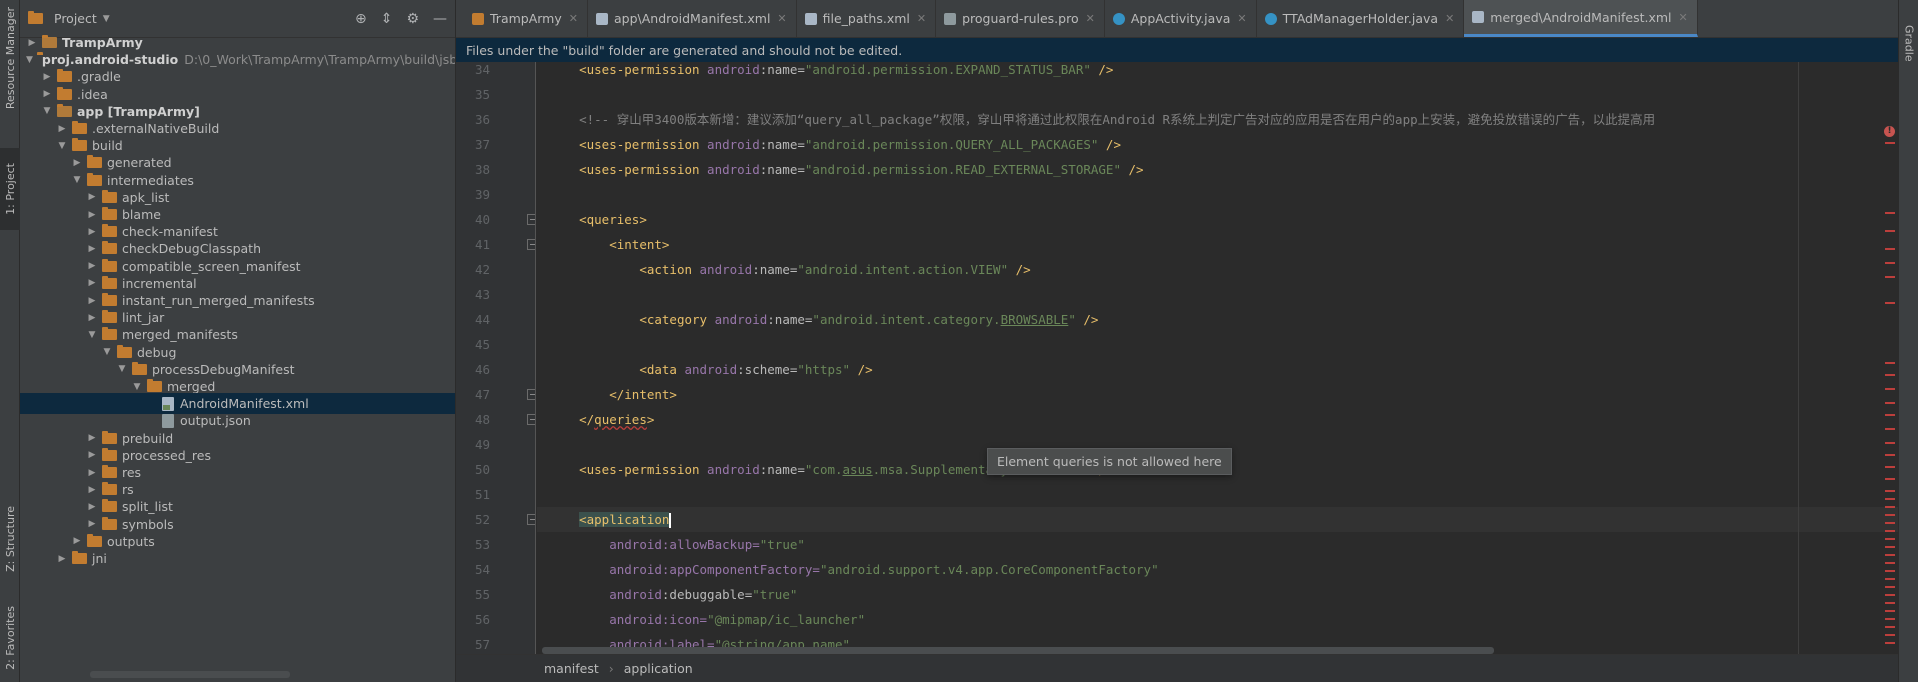  I want to click on code-line: <queries>, so click(1217, 219).